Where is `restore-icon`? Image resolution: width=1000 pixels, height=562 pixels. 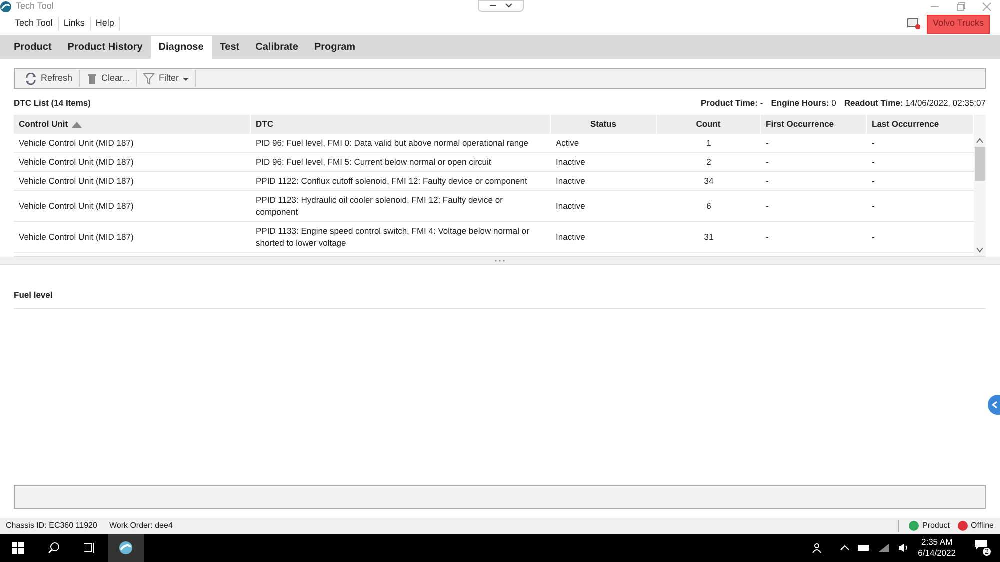
restore-icon is located at coordinates (961, 7).